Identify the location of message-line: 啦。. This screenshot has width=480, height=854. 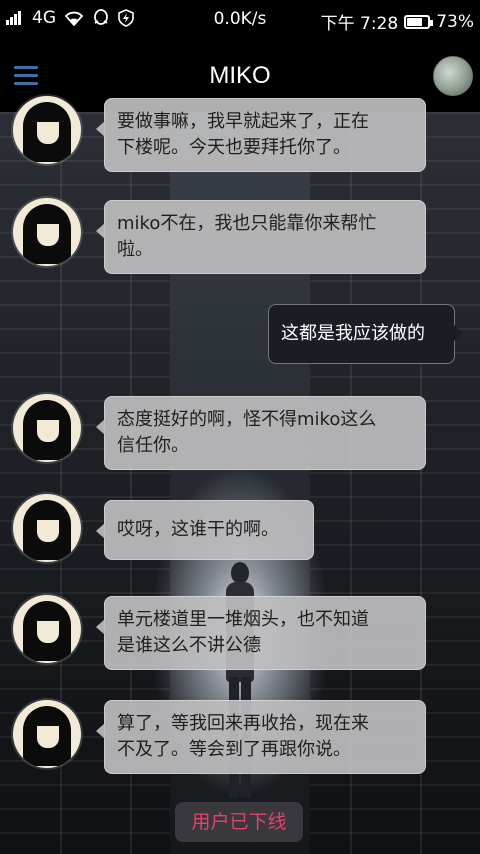
(135, 249).